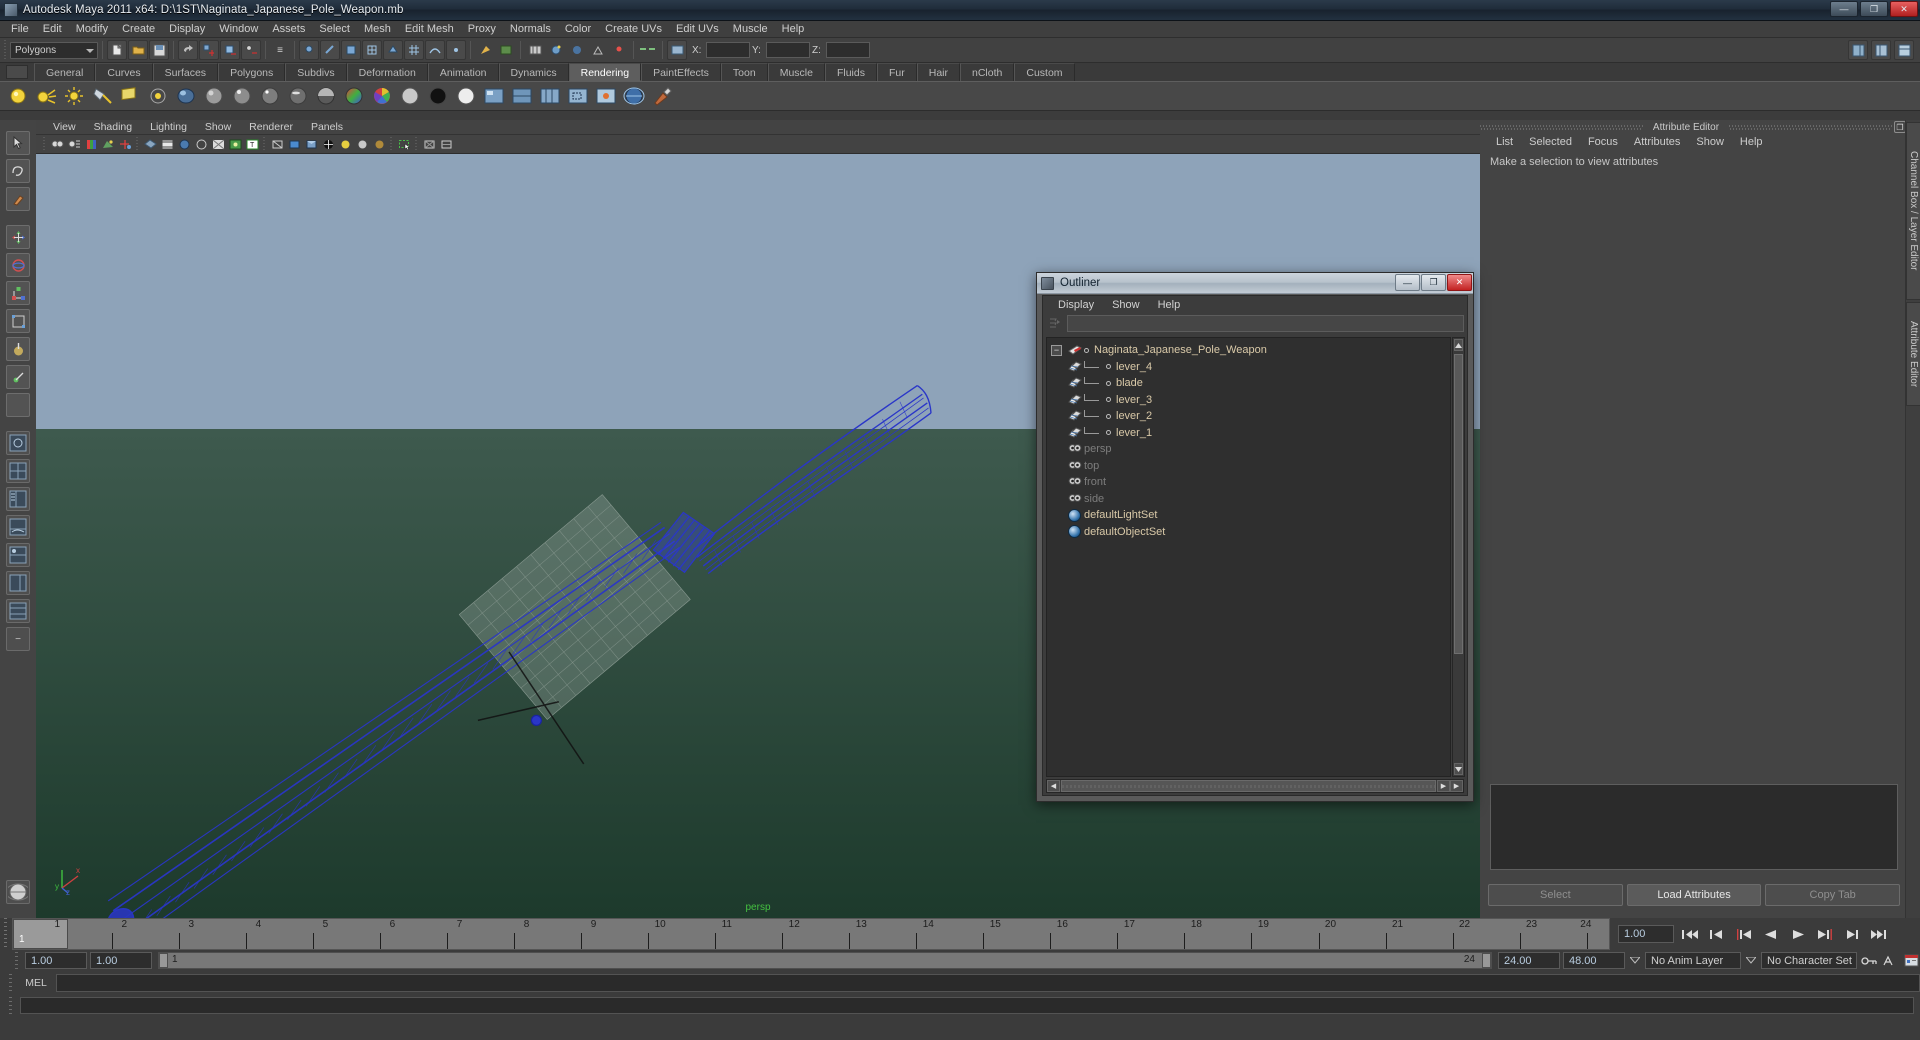  I want to click on shelf-tab-curves: Curves, so click(124, 72).